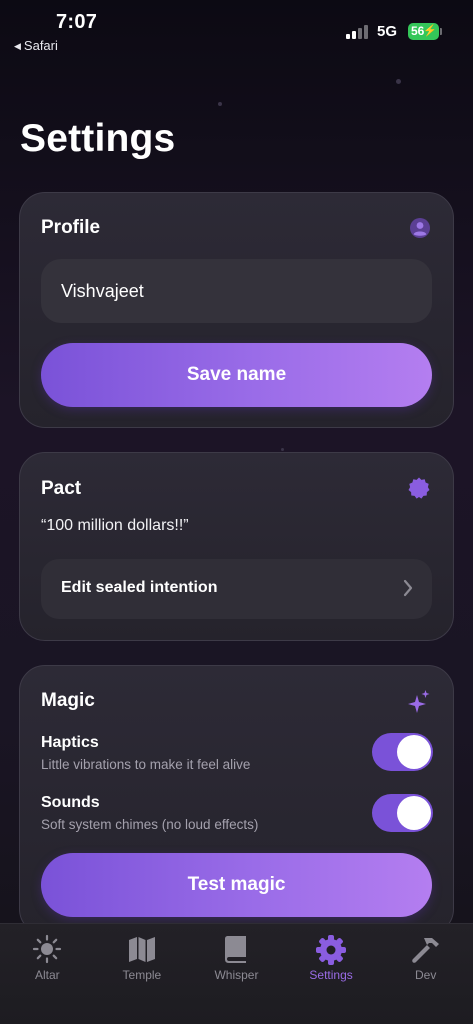  Describe the element at coordinates (423, 31) in the screenshot. I see `battery-icon: 56 ⚡` at that location.